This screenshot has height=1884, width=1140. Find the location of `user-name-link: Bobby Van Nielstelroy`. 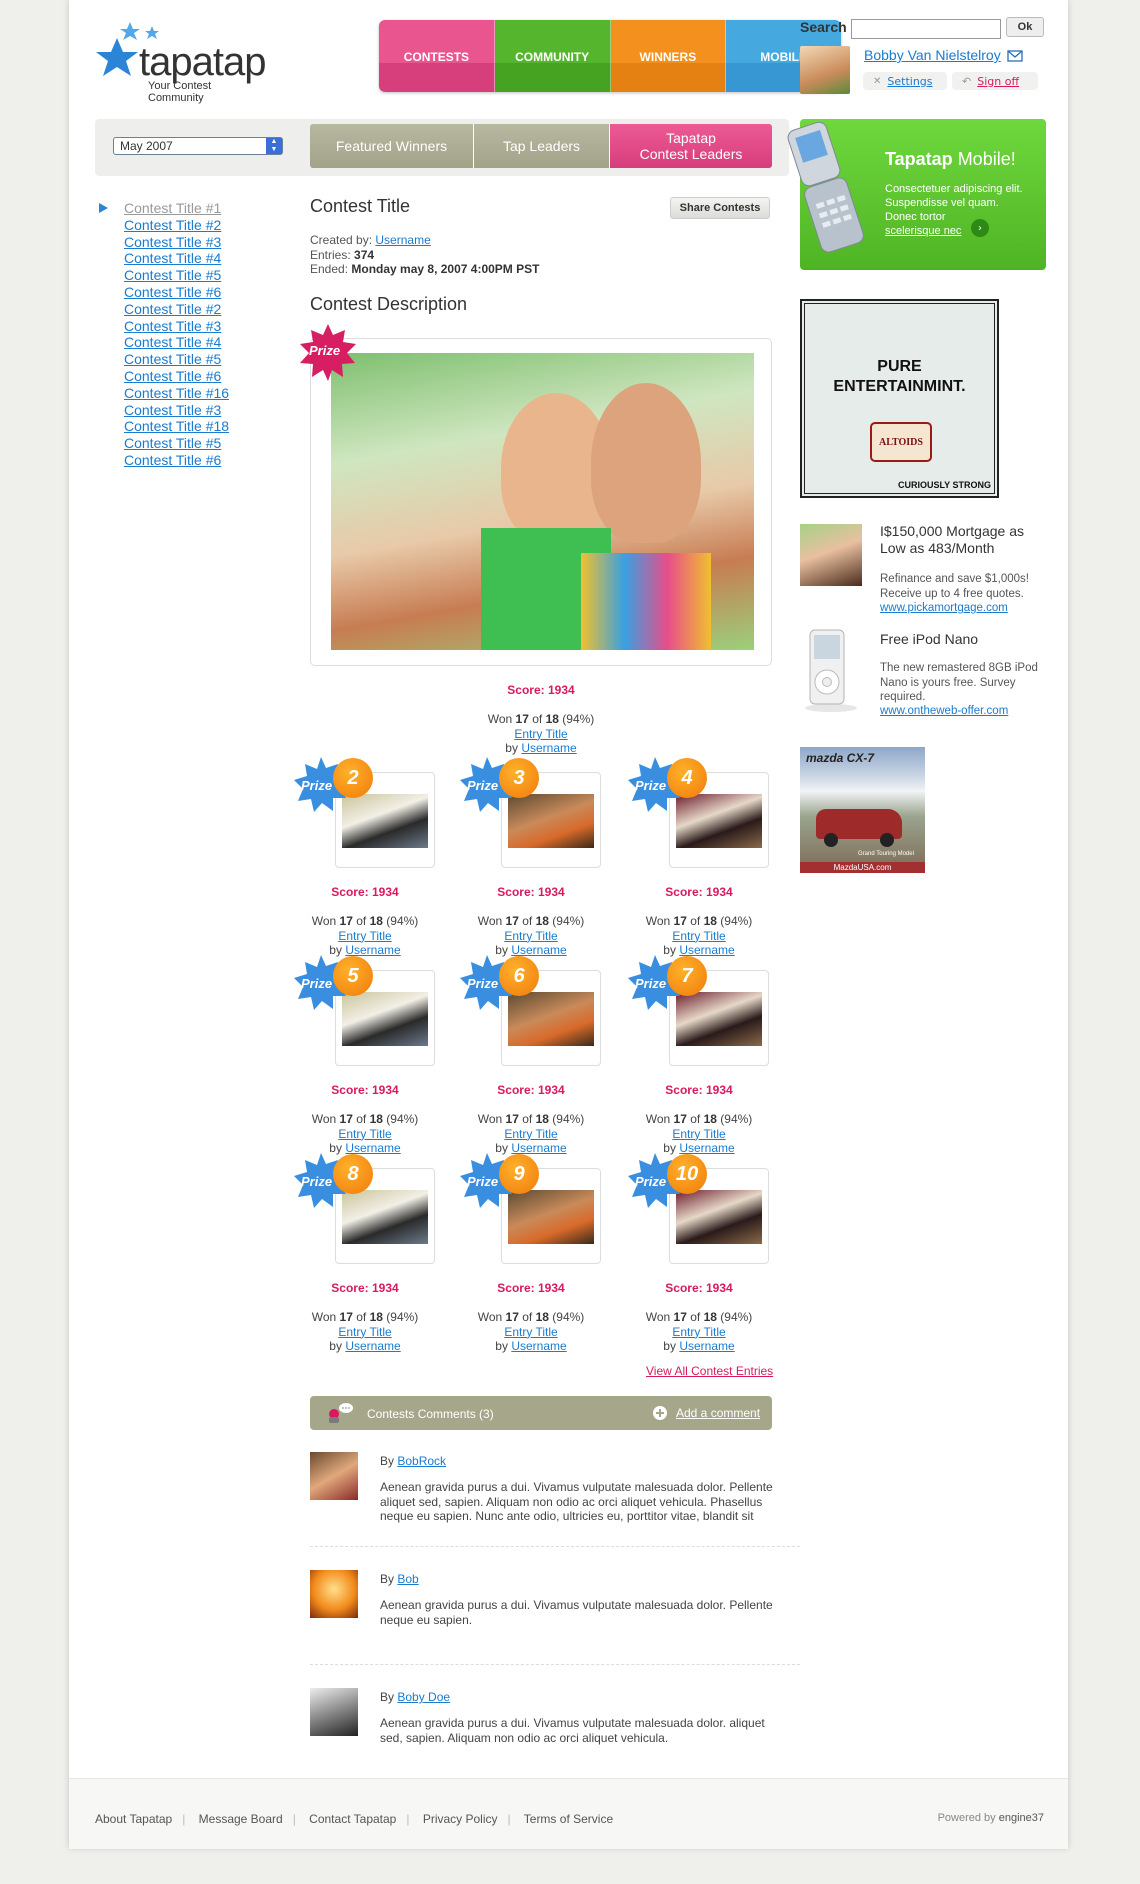

user-name-link: Bobby Van Nielstelroy is located at coordinates (932, 55).